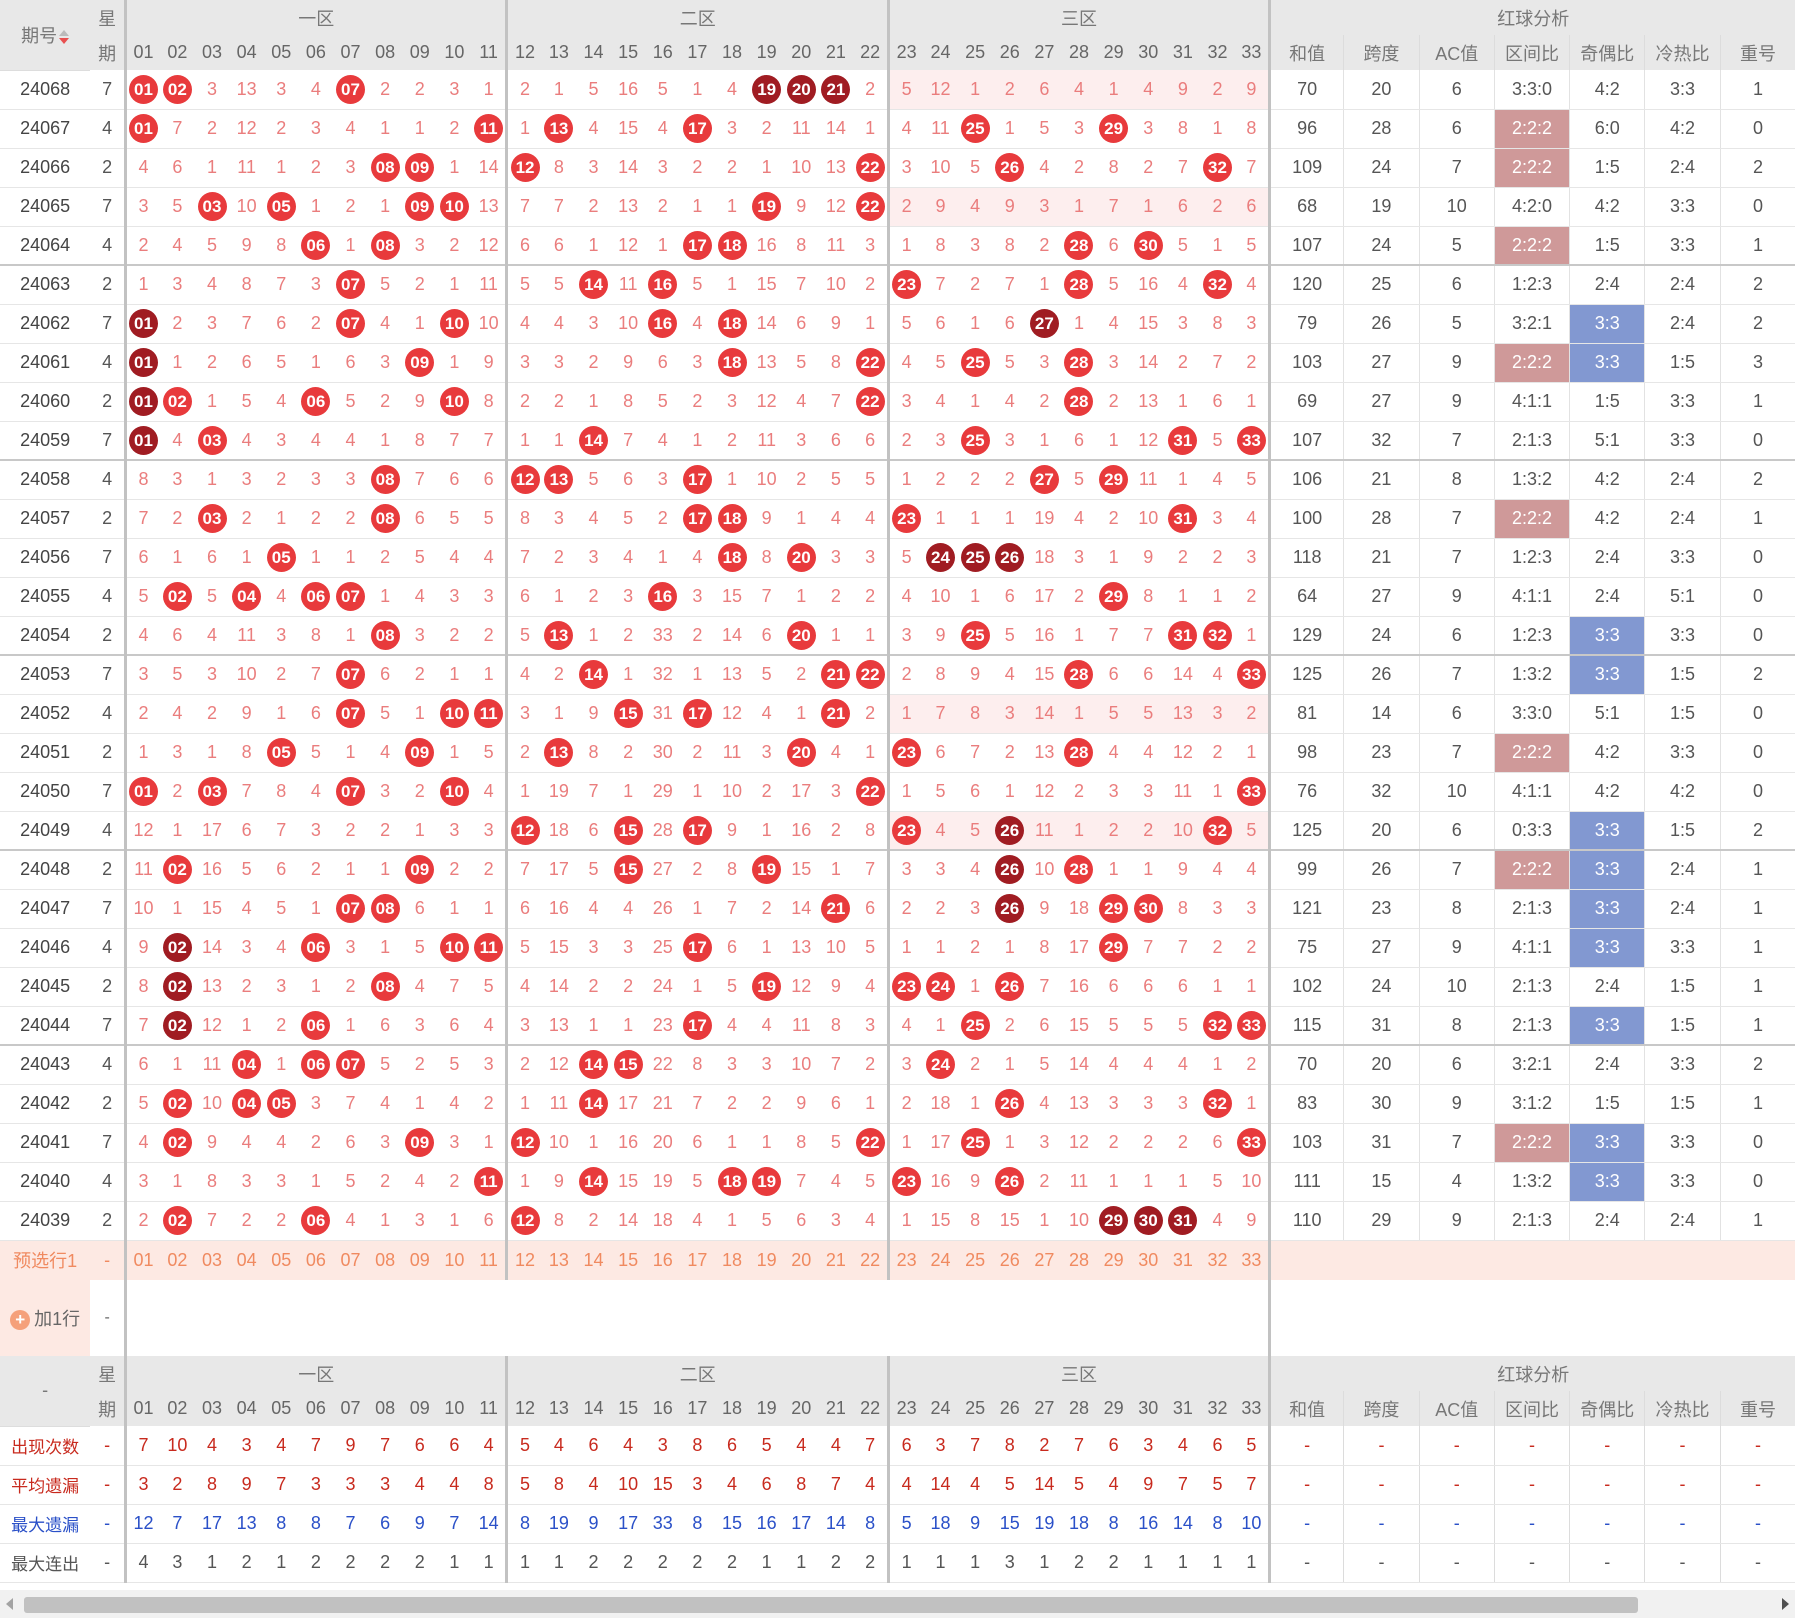 The image size is (1795, 1618). What do you see at coordinates (177, 947) in the screenshot?
I see `drawn-ball: 02` at bounding box center [177, 947].